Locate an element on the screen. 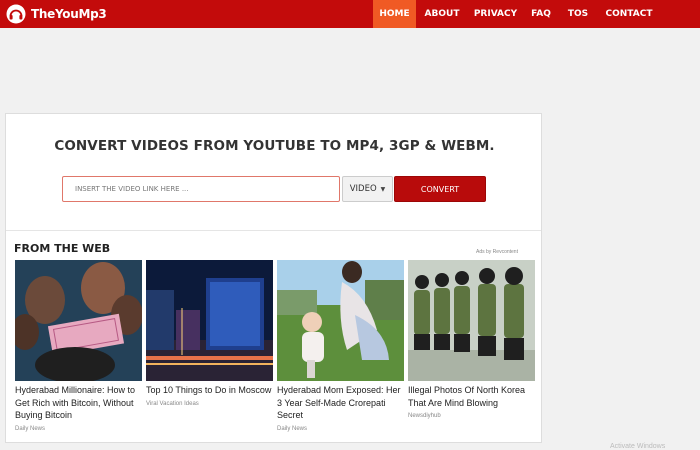 This screenshot has height=450, width=700. activate-windows-watermark: Activate Windows is located at coordinates (638, 446).